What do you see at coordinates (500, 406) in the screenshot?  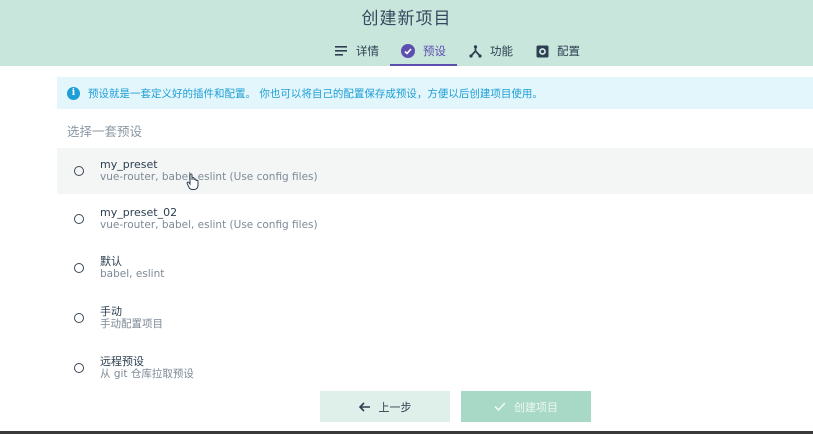 I see `check-icon` at bounding box center [500, 406].